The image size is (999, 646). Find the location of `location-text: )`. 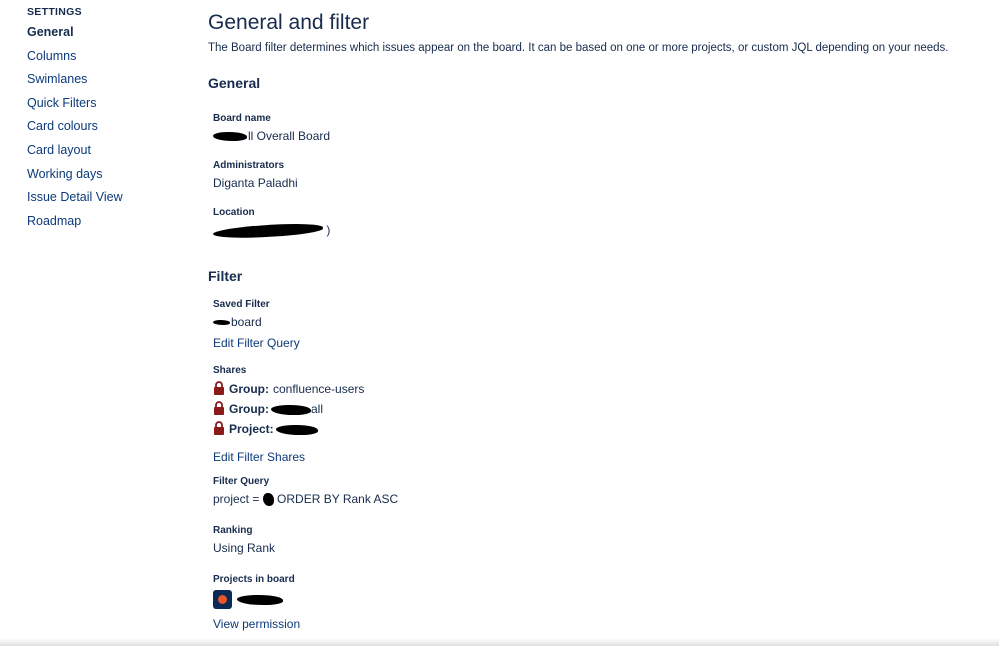

location-text: ) is located at coordinates (328, 230).